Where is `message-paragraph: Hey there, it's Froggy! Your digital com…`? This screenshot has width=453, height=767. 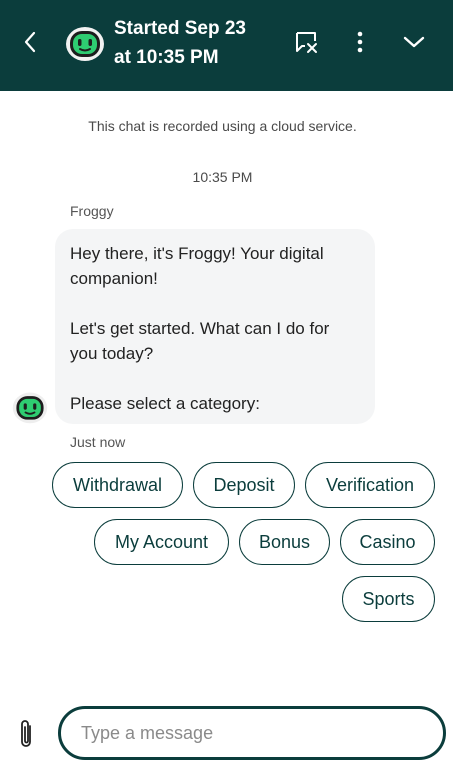
message-paragraph: Hey there, it's Froggy! Your digital com… is located at coordinates (197, 266).